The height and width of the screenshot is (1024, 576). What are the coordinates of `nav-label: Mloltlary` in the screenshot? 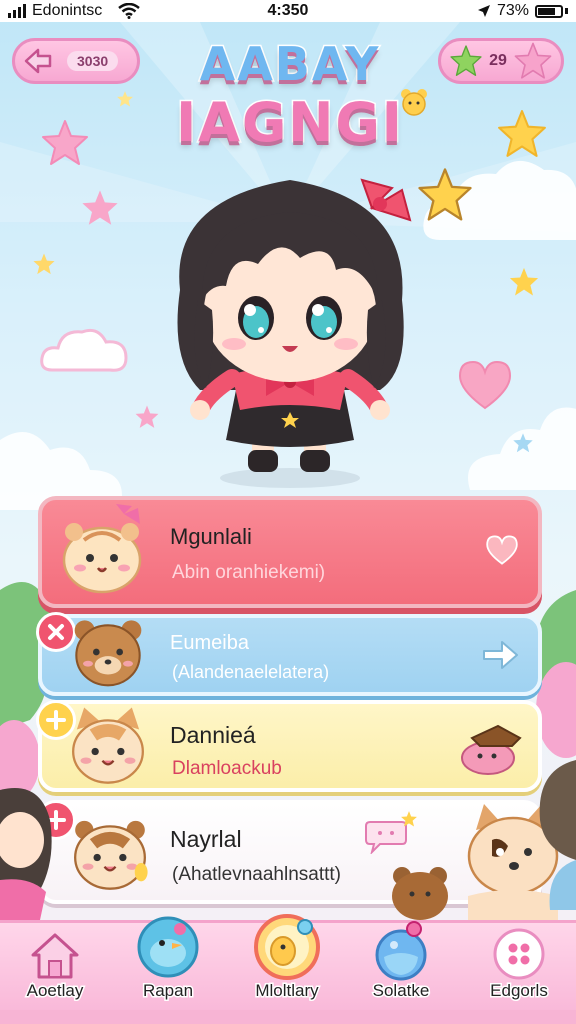 It's located at (287, 991).